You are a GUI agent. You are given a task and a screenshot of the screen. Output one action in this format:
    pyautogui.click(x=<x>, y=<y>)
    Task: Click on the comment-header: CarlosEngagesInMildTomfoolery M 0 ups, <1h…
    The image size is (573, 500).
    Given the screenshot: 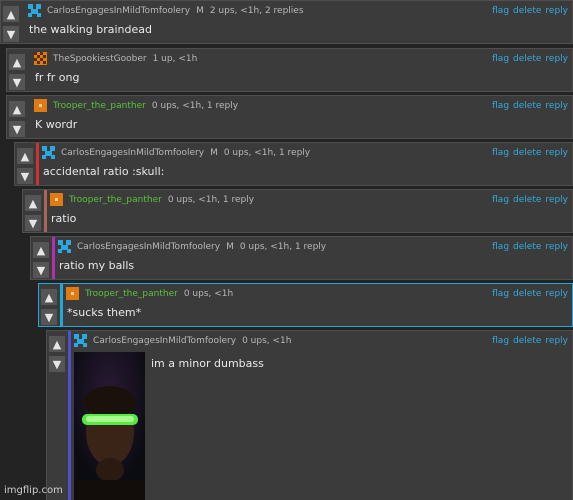 What is the action you would take?
    pyautogui.click(x=305, y=155)
    